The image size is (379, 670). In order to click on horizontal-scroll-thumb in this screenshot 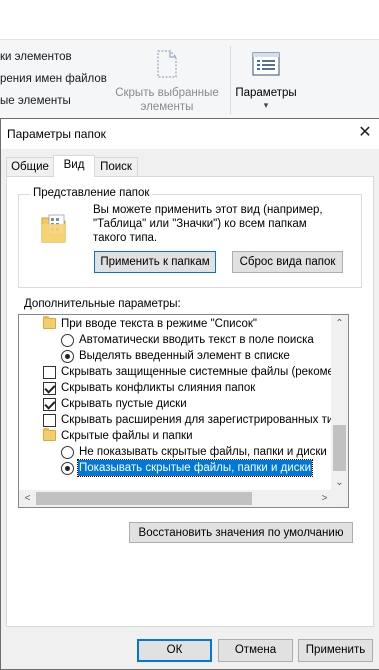, I will do `click(144, 498)`.